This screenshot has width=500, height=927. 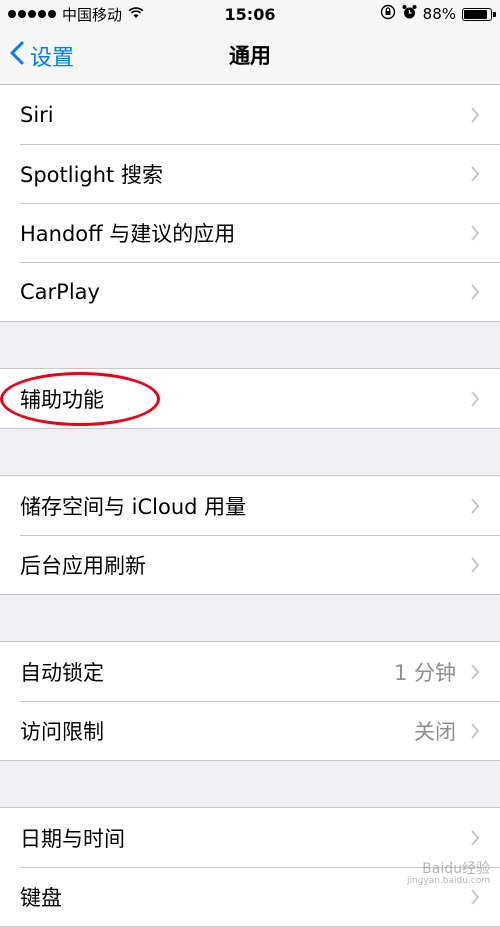 I want to click on row-siri: Siri, so click(x=250, y=114).